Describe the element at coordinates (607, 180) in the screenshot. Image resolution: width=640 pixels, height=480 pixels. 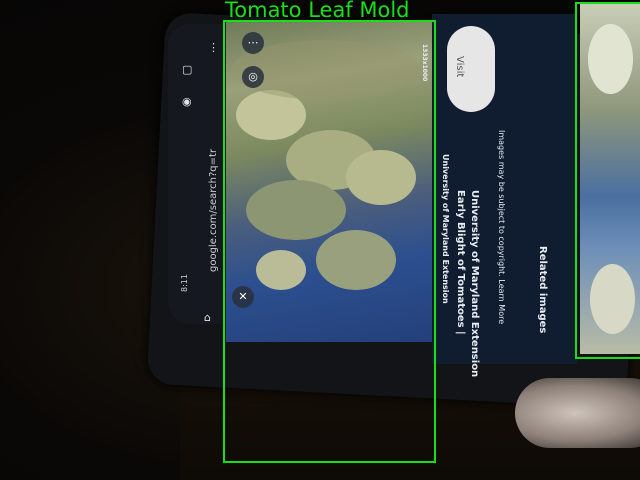
I see `detection-box-secondary` at that location.